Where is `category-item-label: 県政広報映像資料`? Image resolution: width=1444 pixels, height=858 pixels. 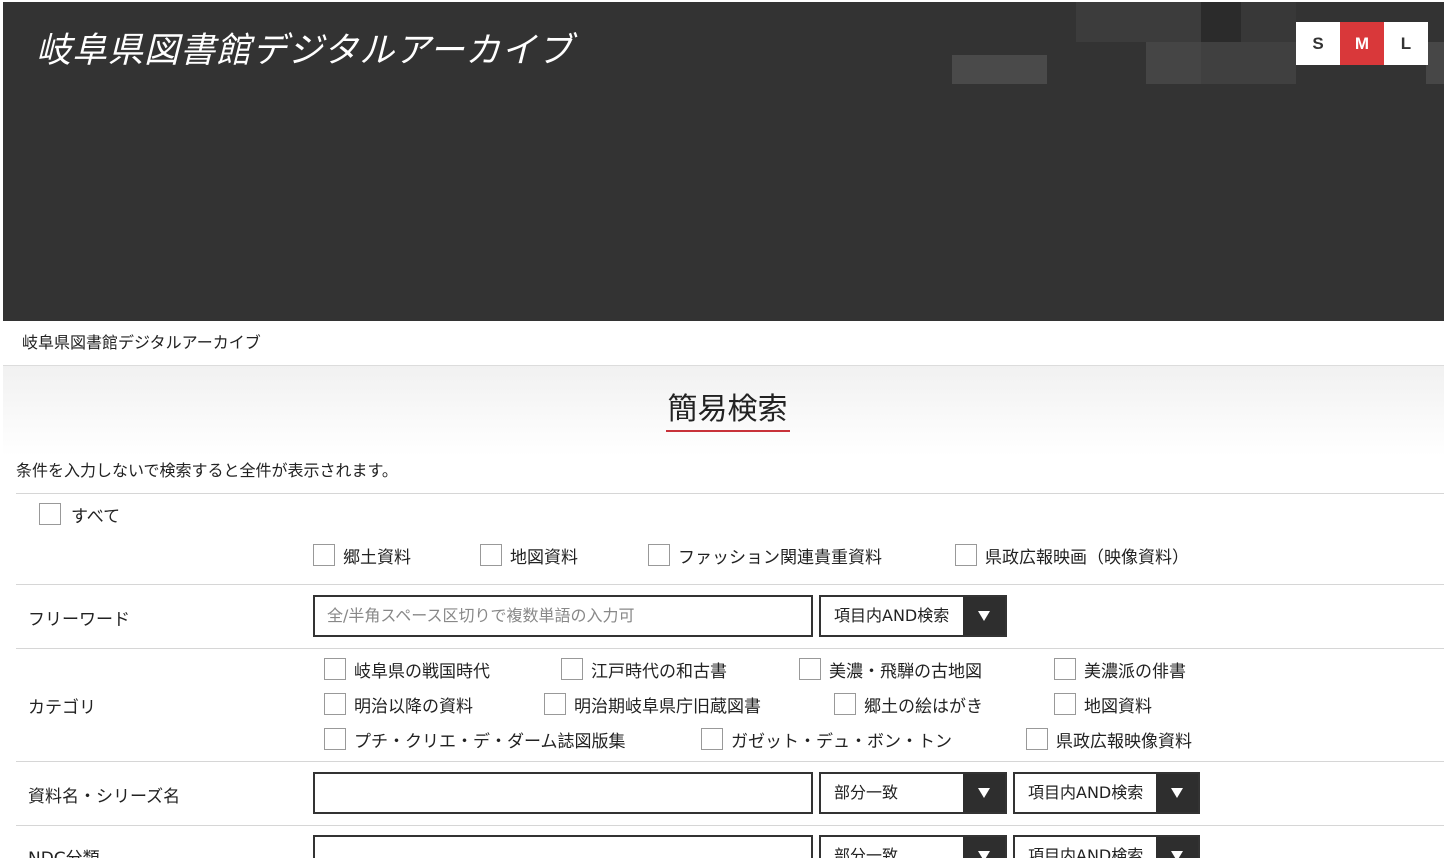
category-item-label: 県政広報映像資料 is located at coordinates (1124, 739).